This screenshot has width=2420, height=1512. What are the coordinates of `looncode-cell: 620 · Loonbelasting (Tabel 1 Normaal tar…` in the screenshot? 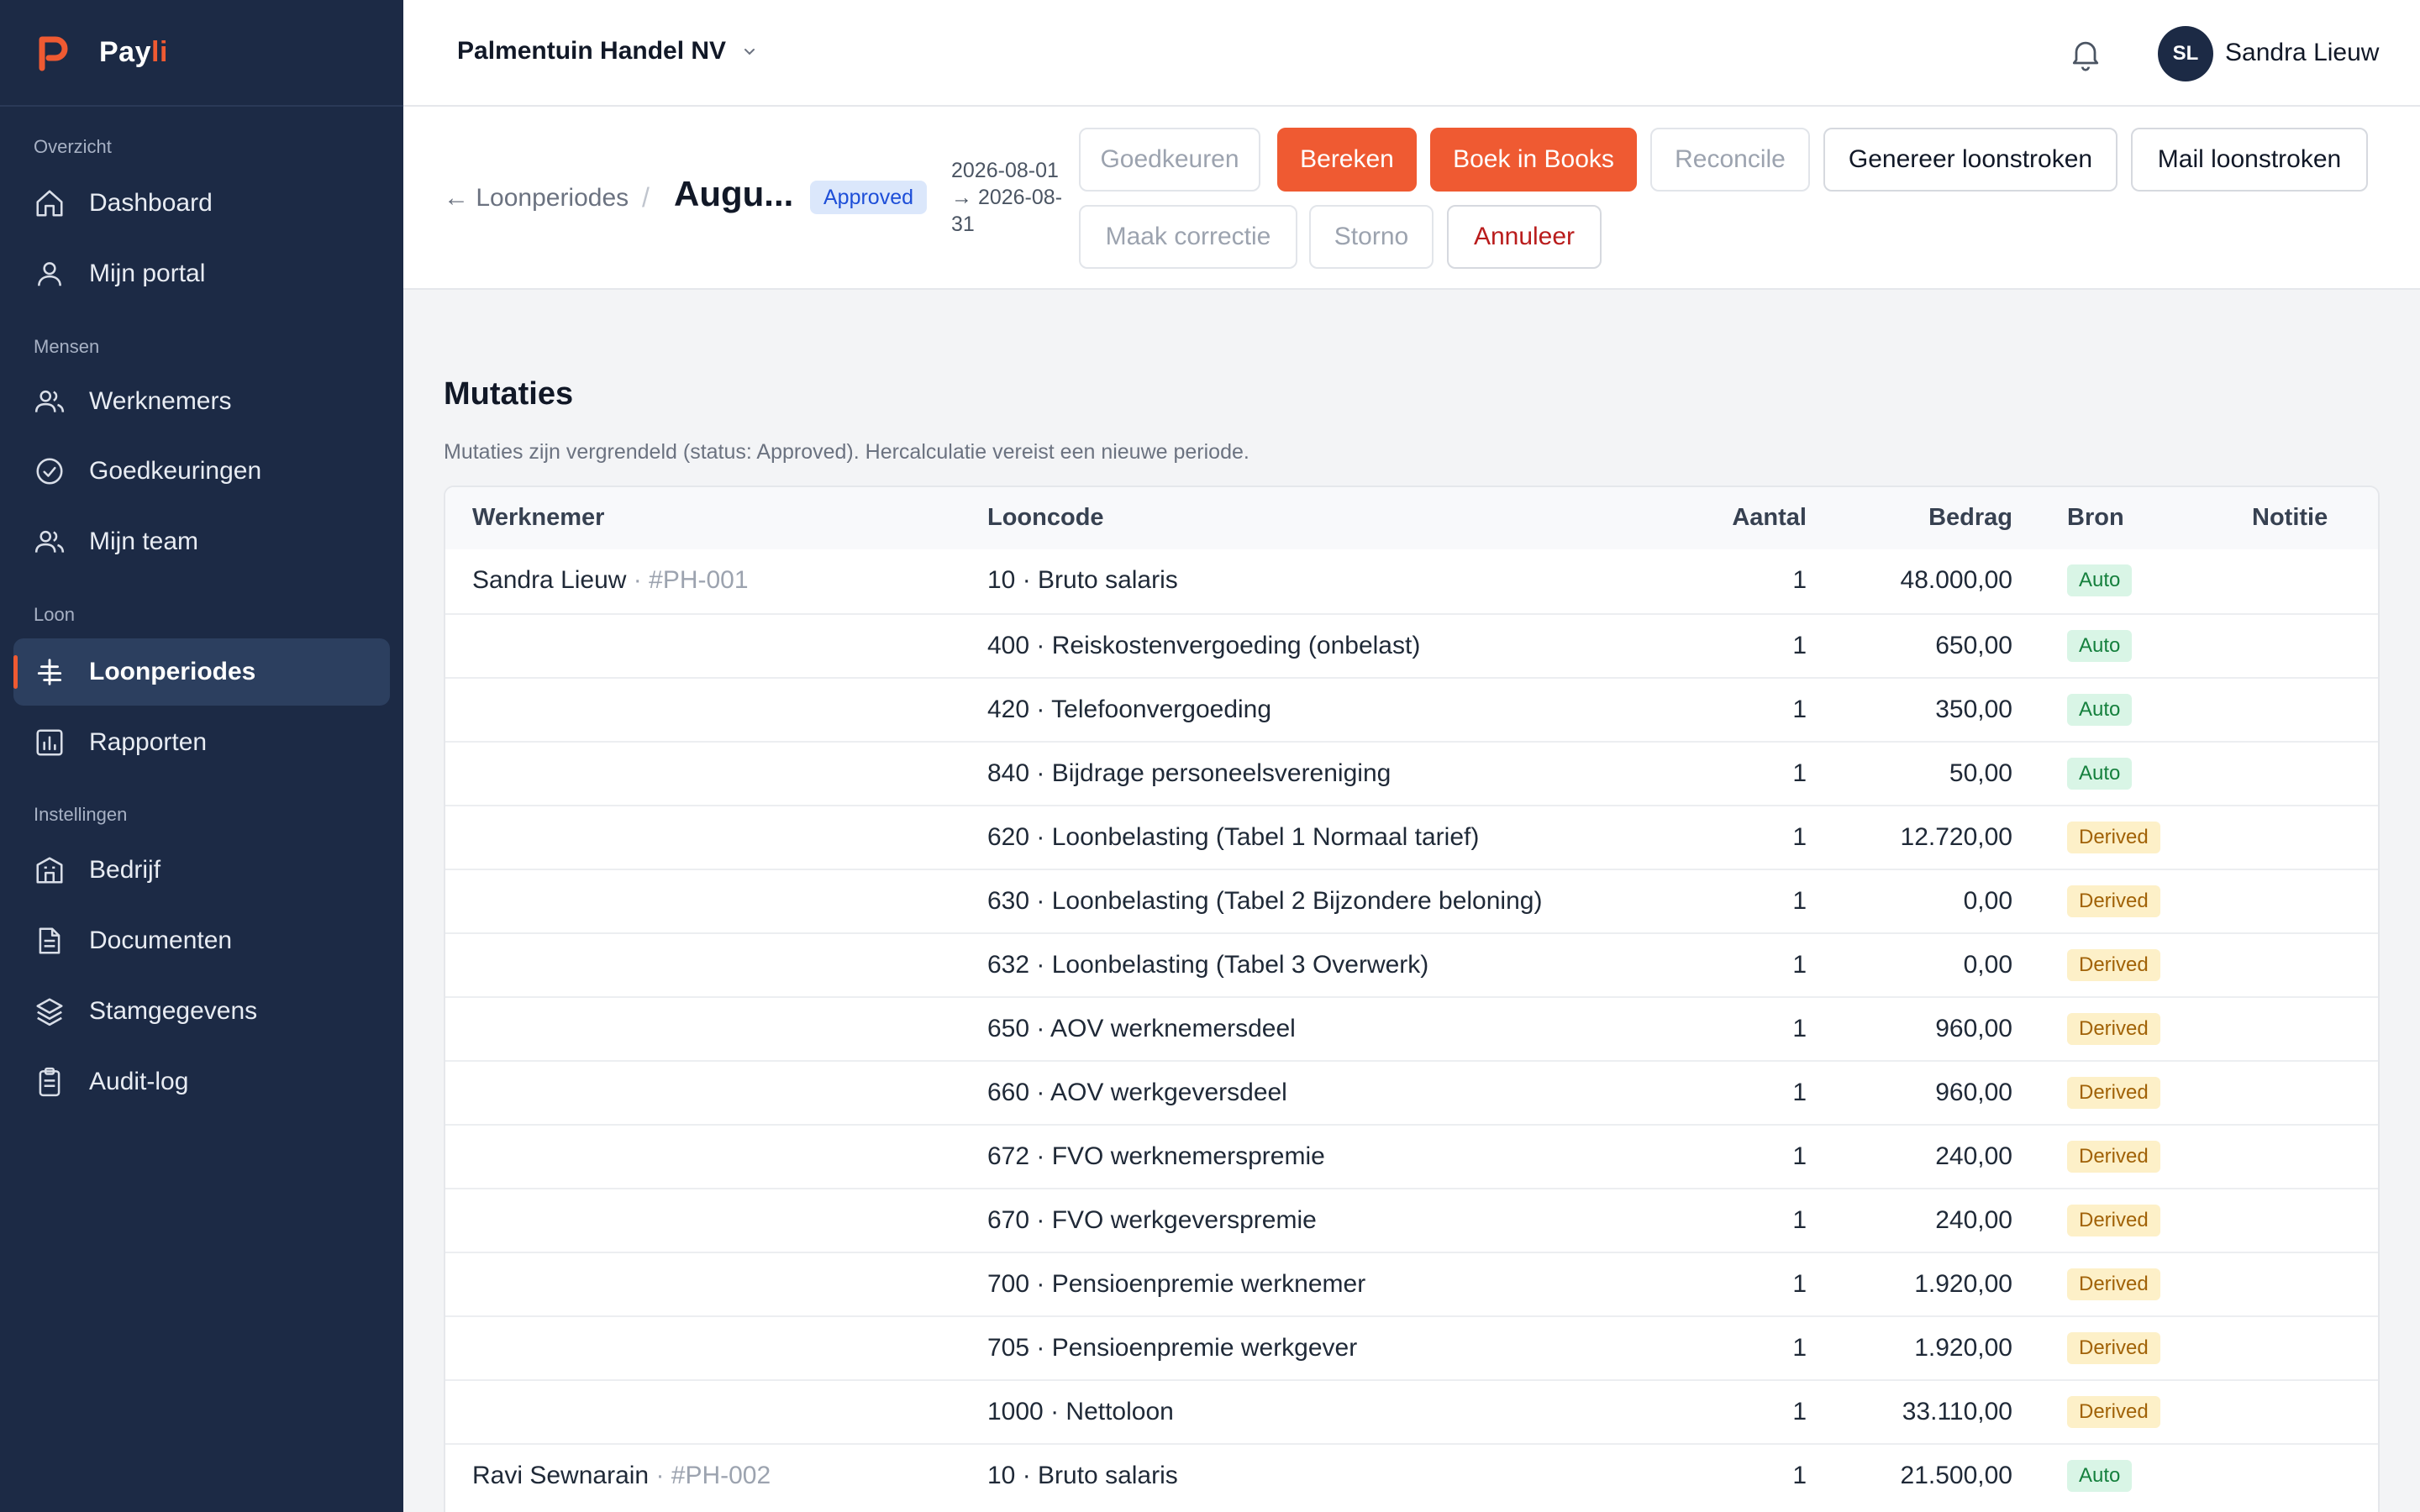 It's located at (1233, 837).